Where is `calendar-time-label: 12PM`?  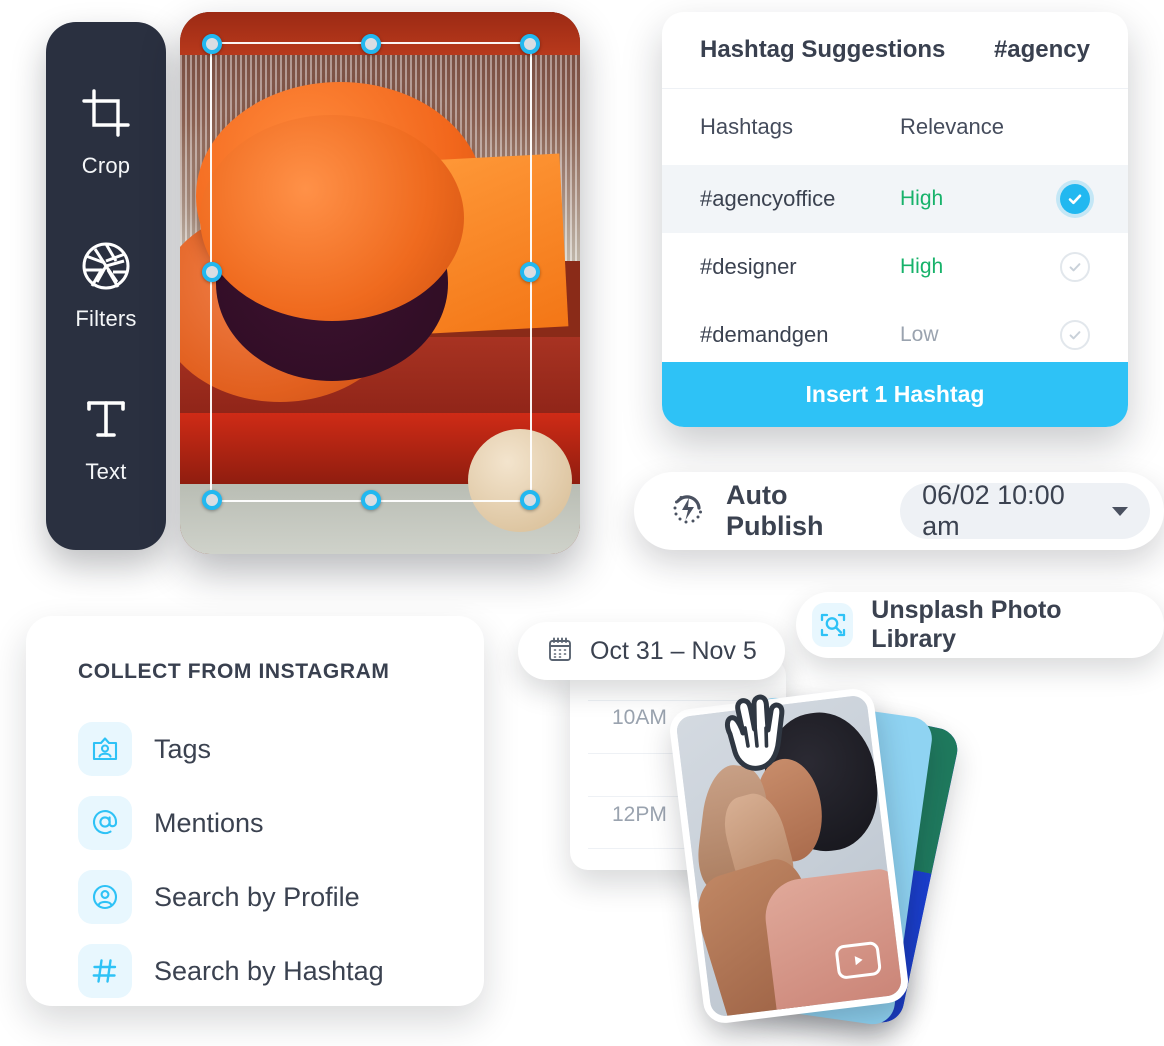 calendar-time-label: 12PM is located at coordinates (639, 814).